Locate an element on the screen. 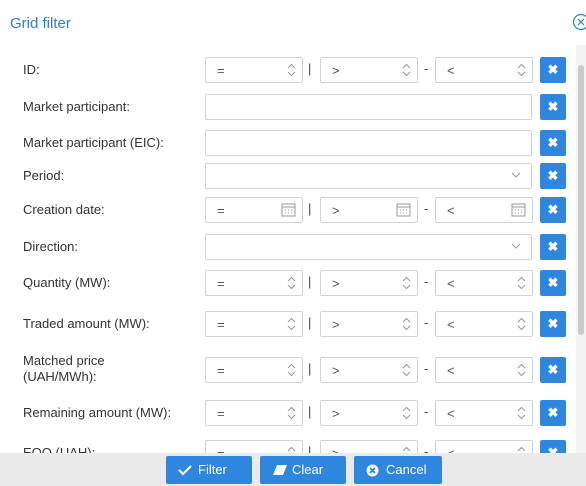  remaining-amount-eq-input: = is located at coordinates (254, 413).